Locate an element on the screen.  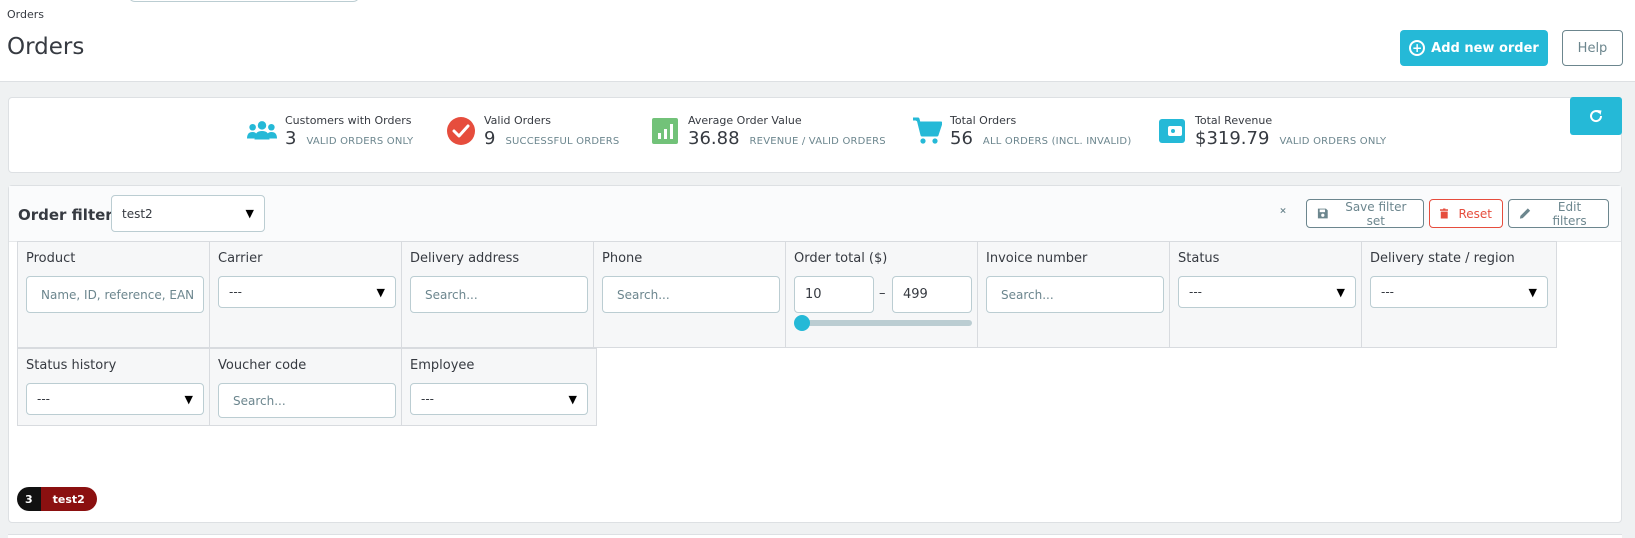
tag-count-badge: 3 is located at coordinates (29, 499).